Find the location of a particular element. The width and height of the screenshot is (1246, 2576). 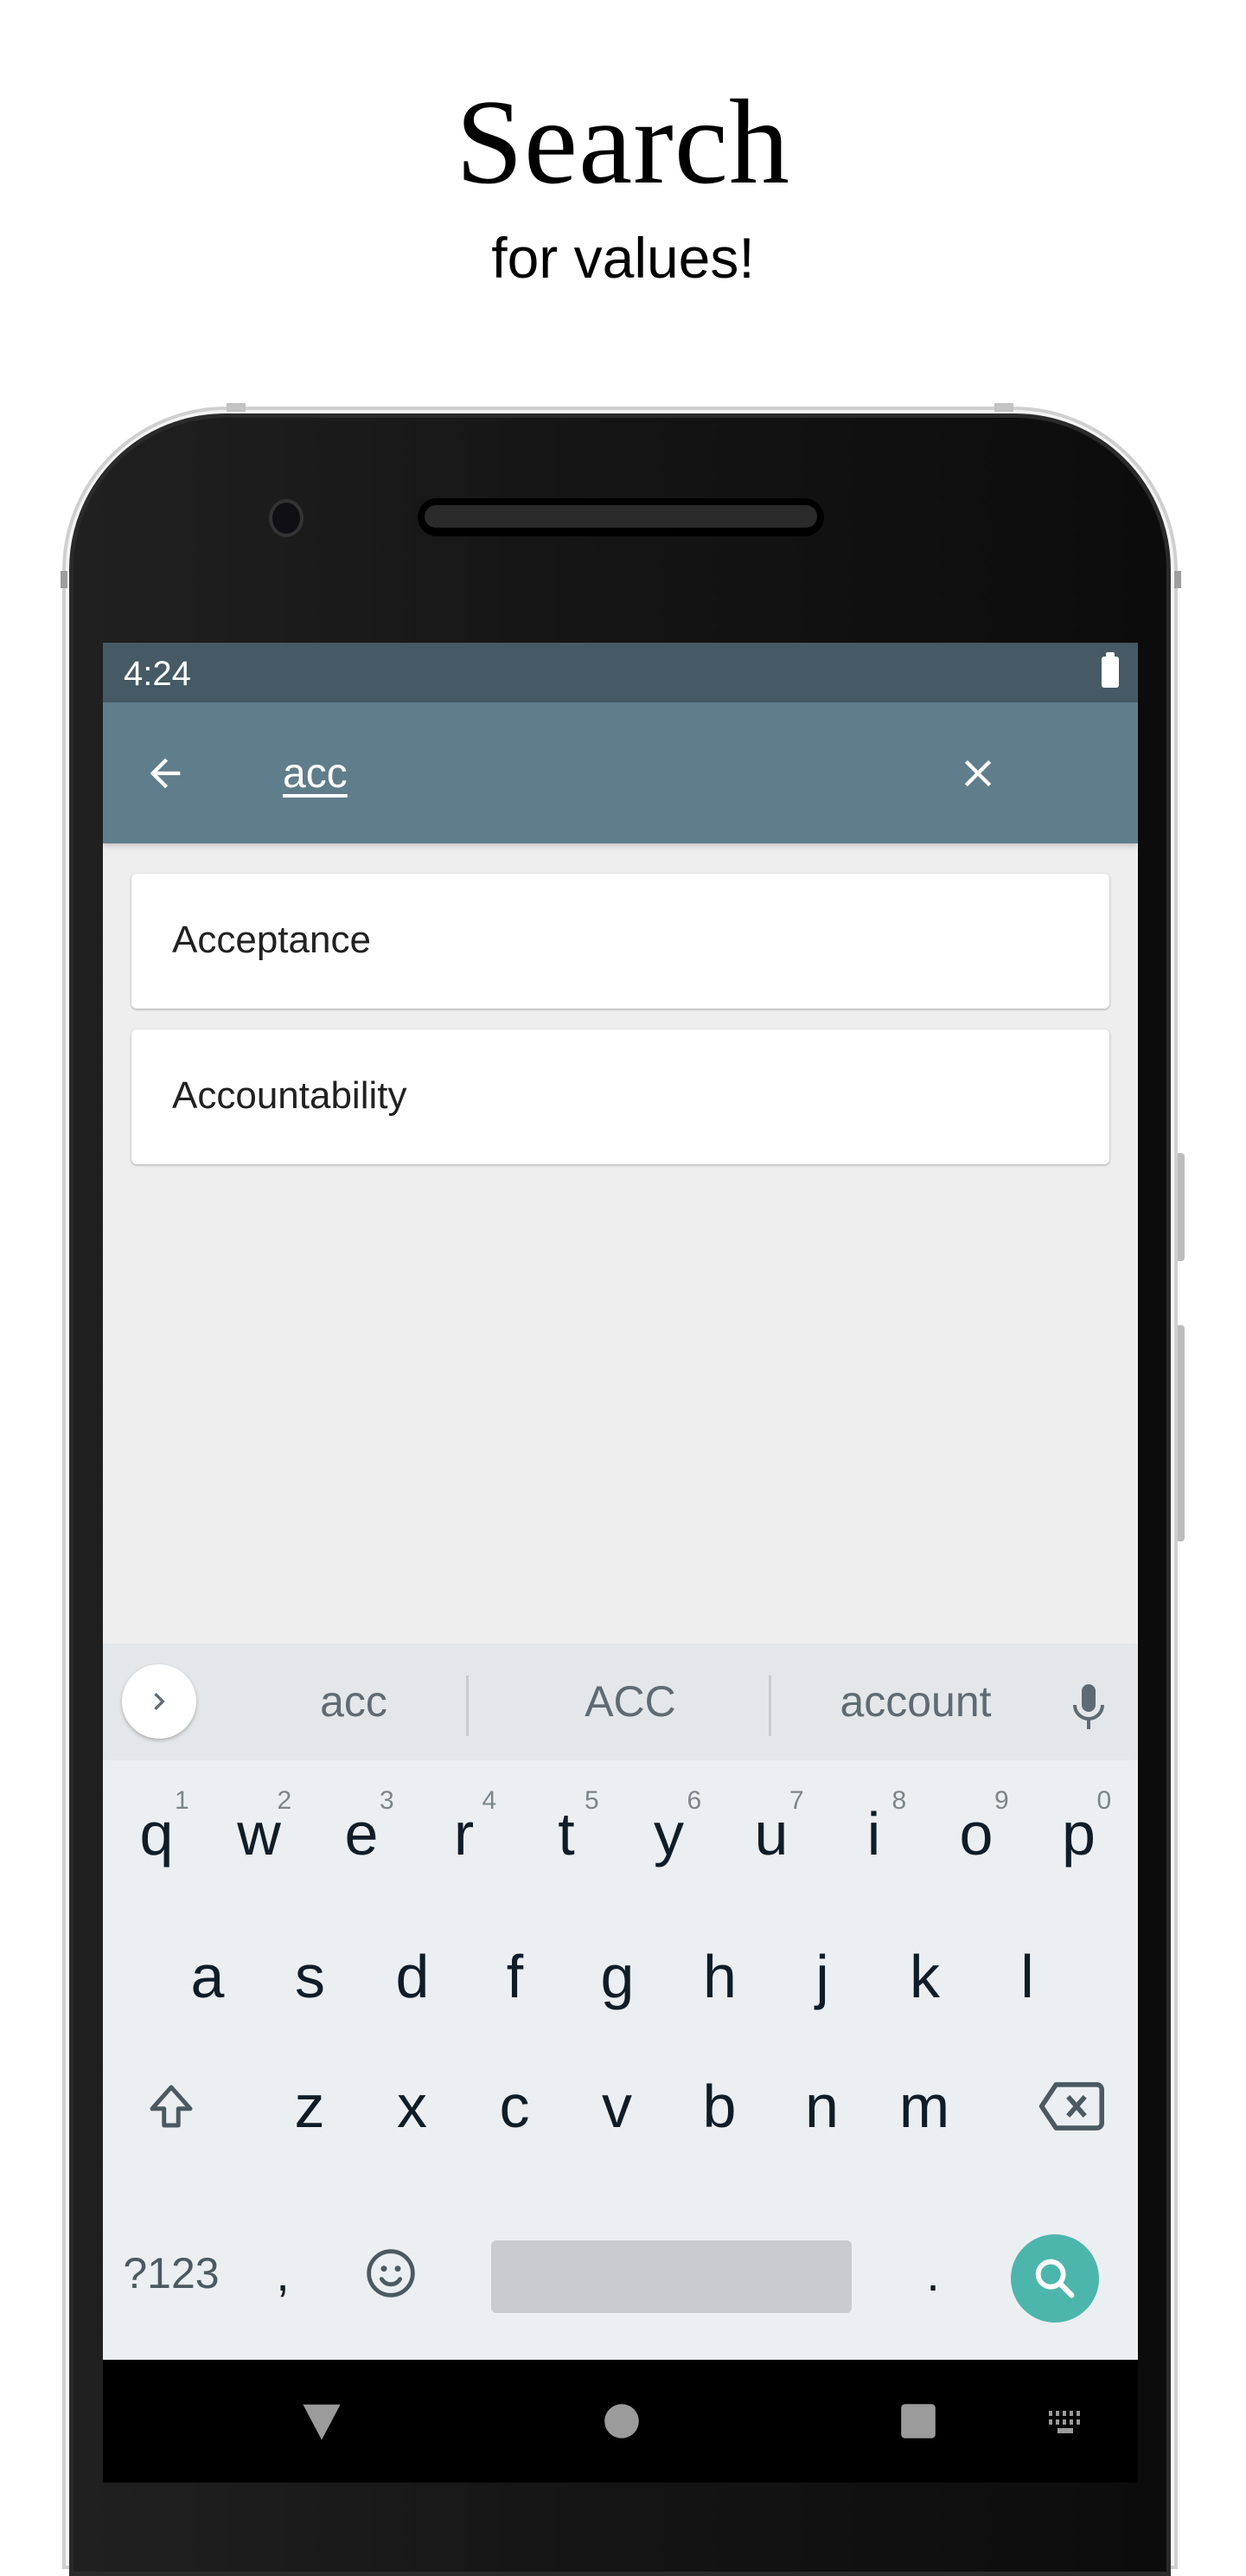

search-app-bar is located at coordinates (620, 772).